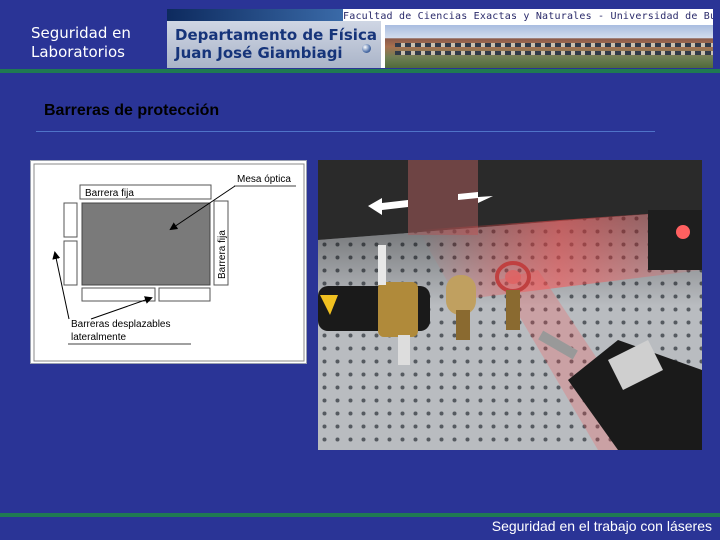  What do you see at coordinates (360, 71) in the screenshot?
I see `header-divider` at bounding box center [360, 71].